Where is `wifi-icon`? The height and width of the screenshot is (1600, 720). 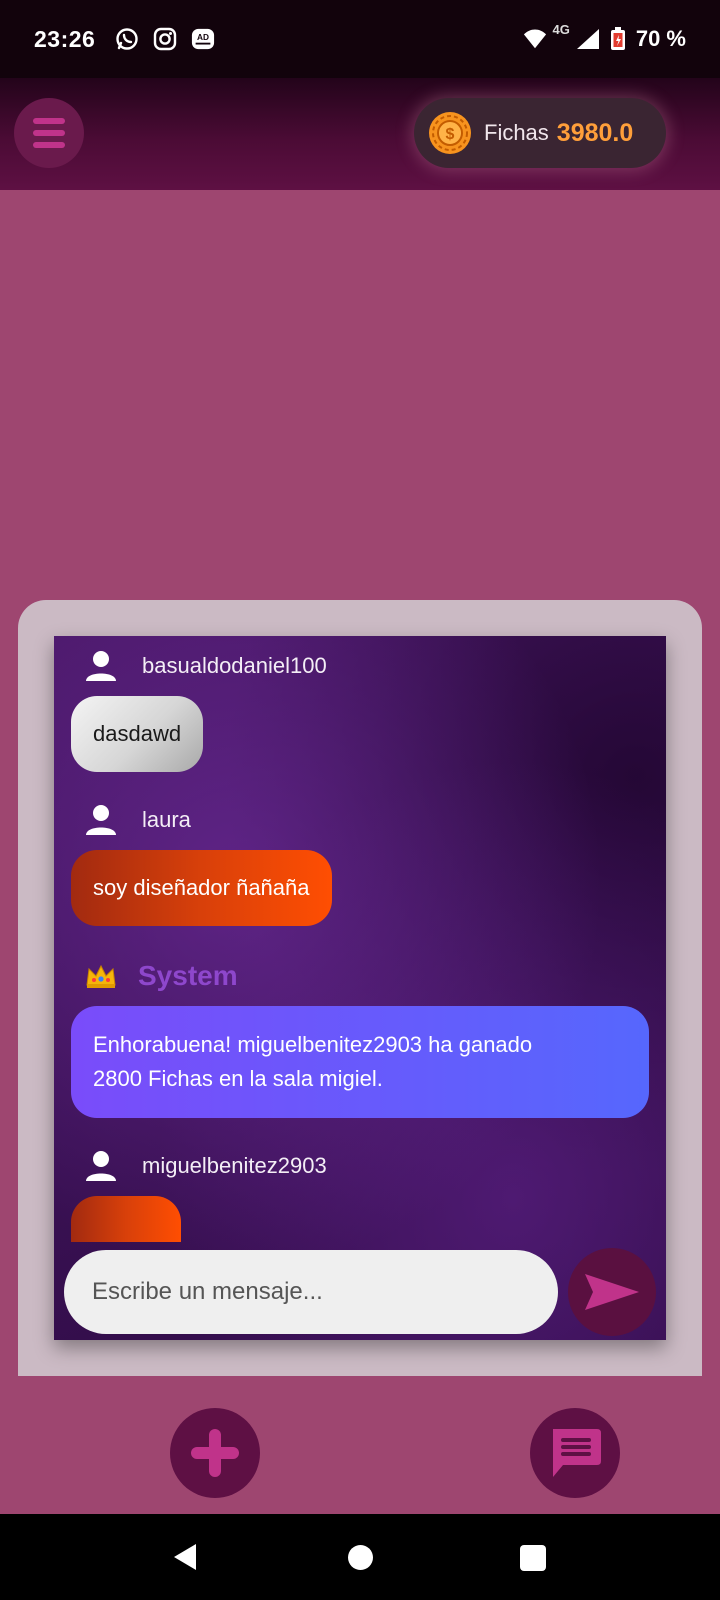 wifi-icon is located at coordinates (535, 39).